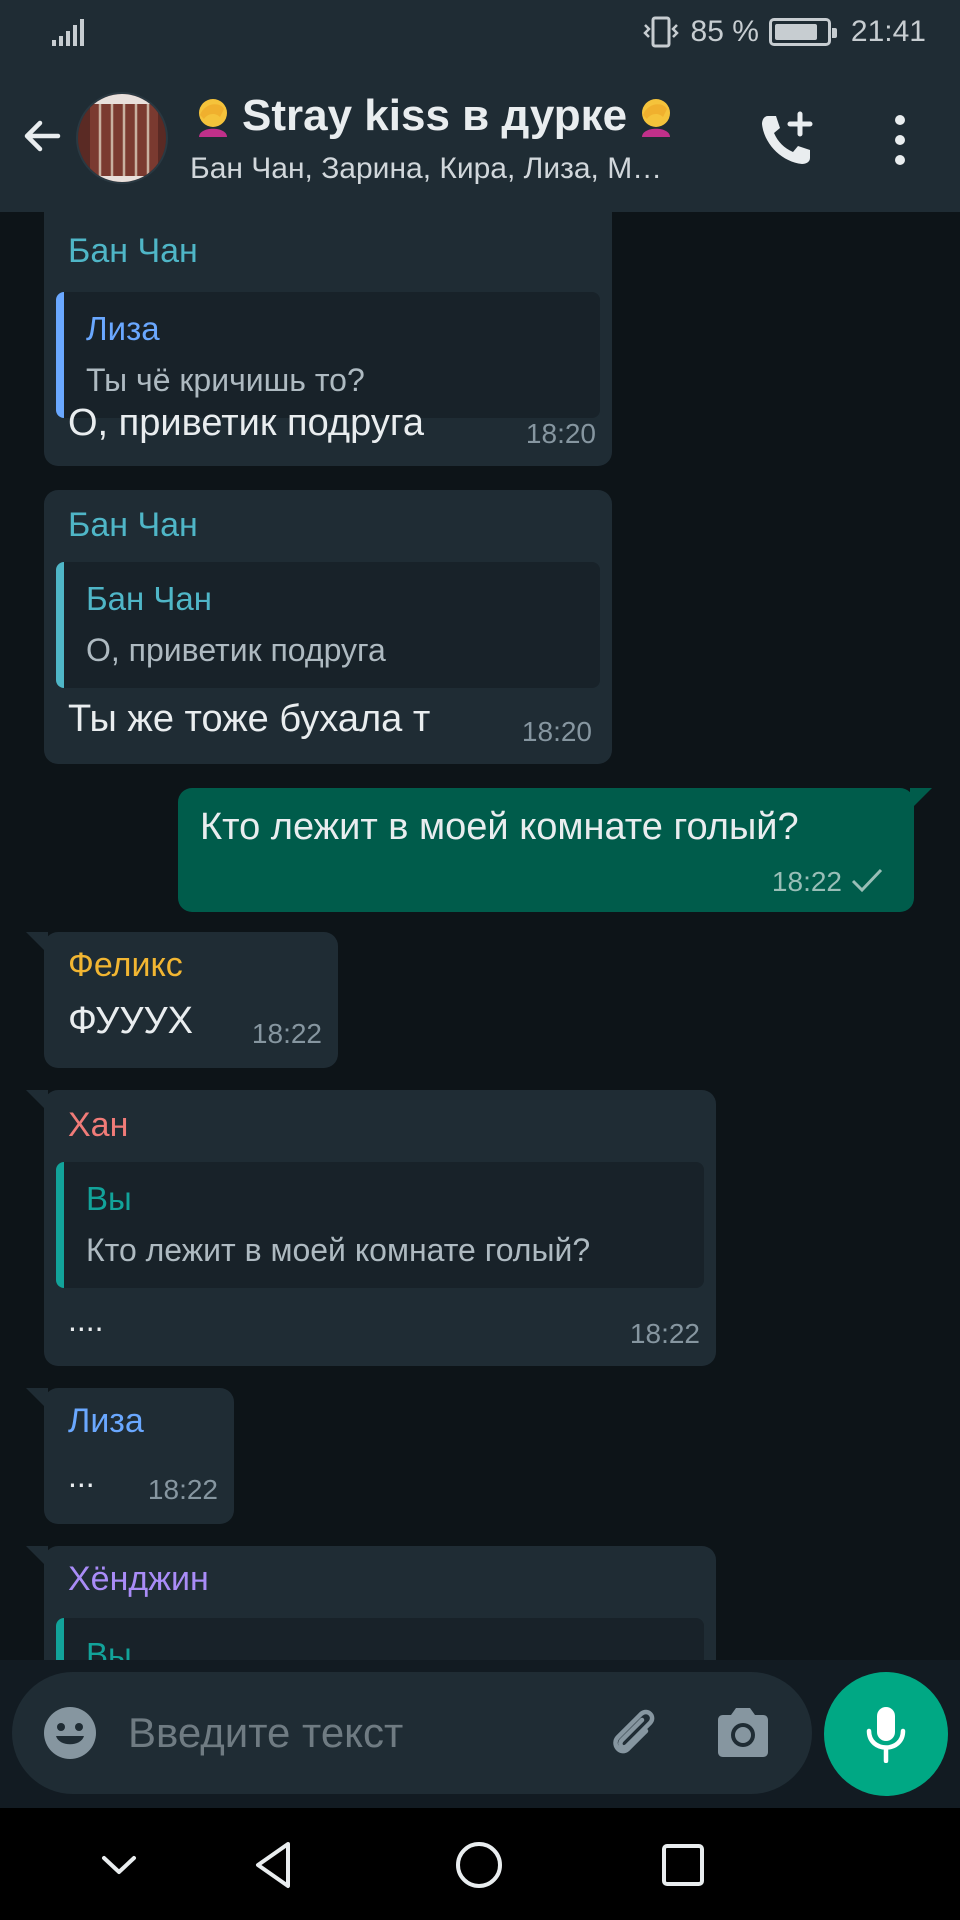  Describe the element at coordinates (802, 32) in the screenshot. I see `battery-icon` at that location.